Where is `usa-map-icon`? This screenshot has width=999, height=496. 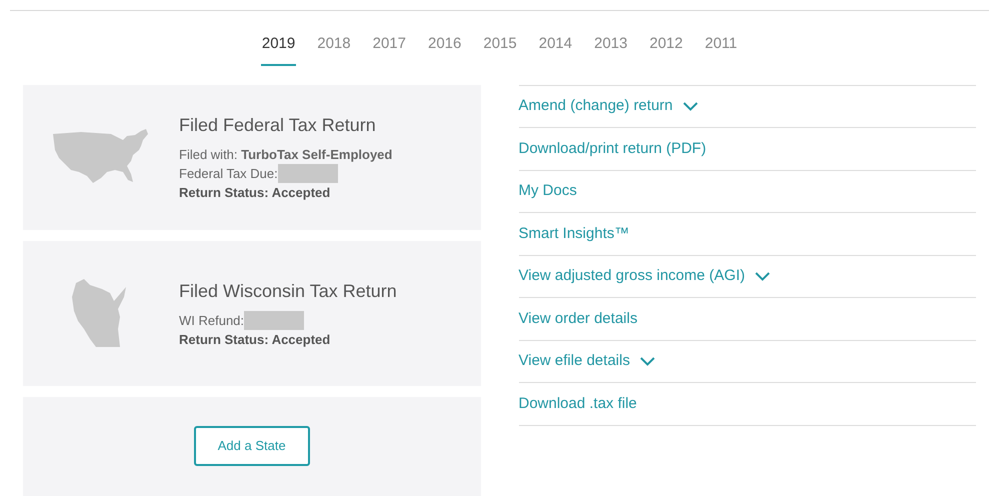 usa-map-icon is located at coordinates (101, 157).